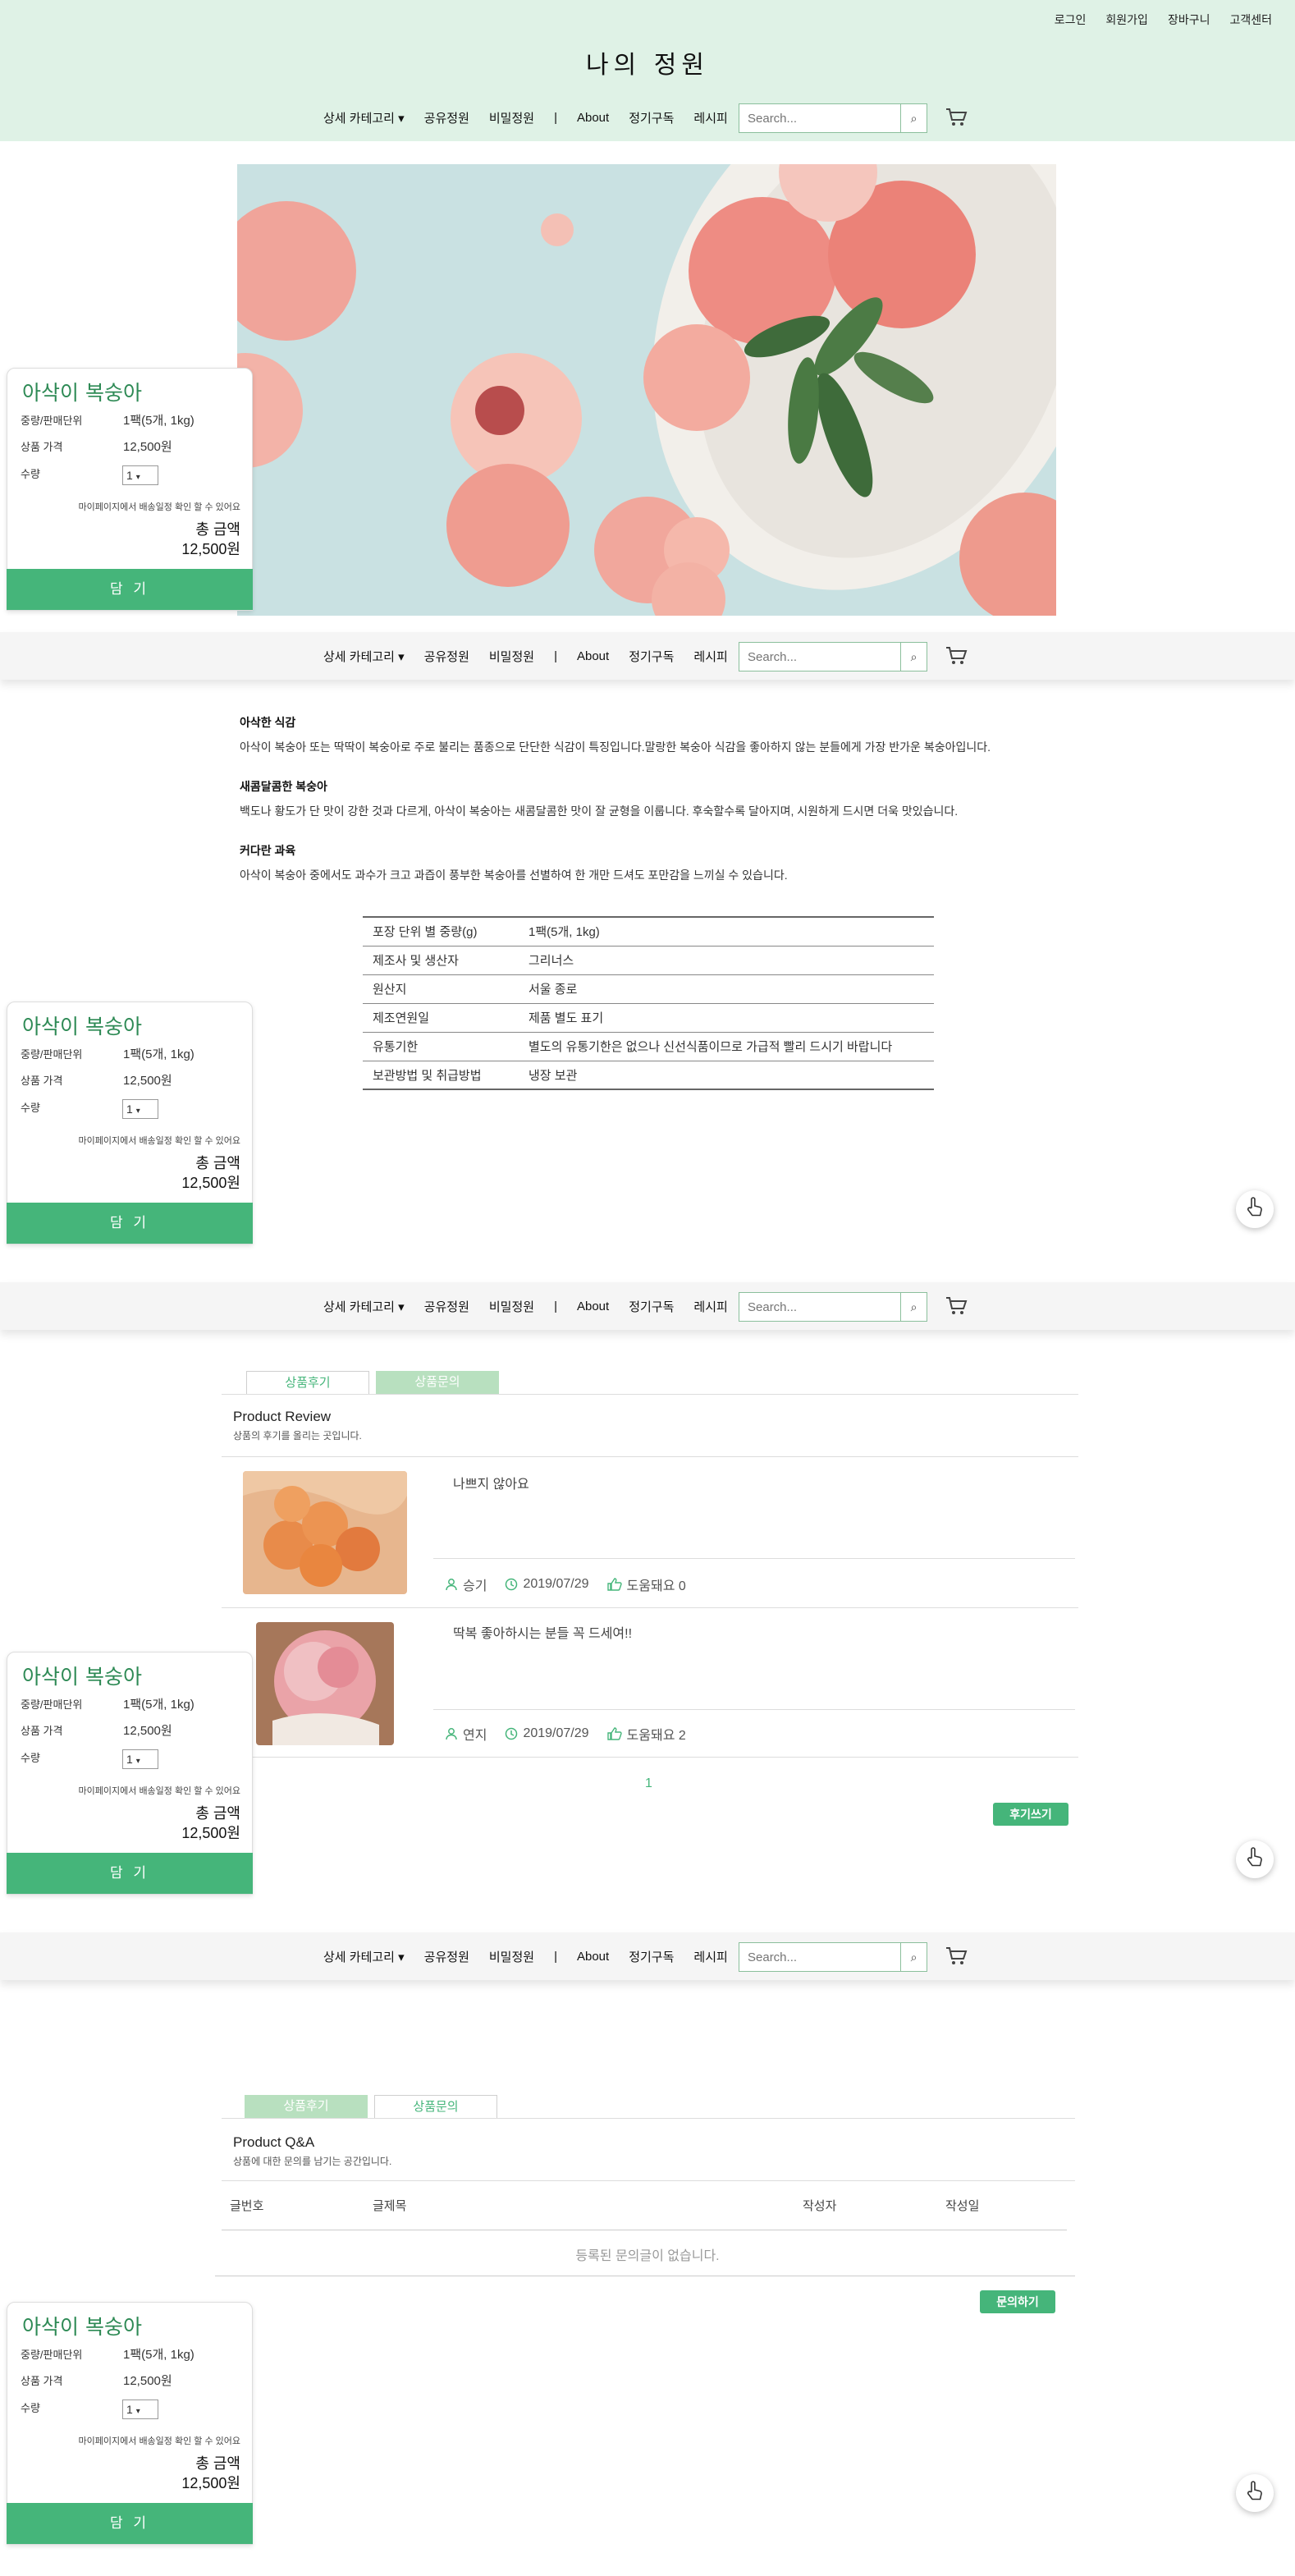 The height and width of the screenshot is (2576, 1295). I want to click on top-links: 로그인 회원가입 장바구니 고객센터, so click(1163, 19).